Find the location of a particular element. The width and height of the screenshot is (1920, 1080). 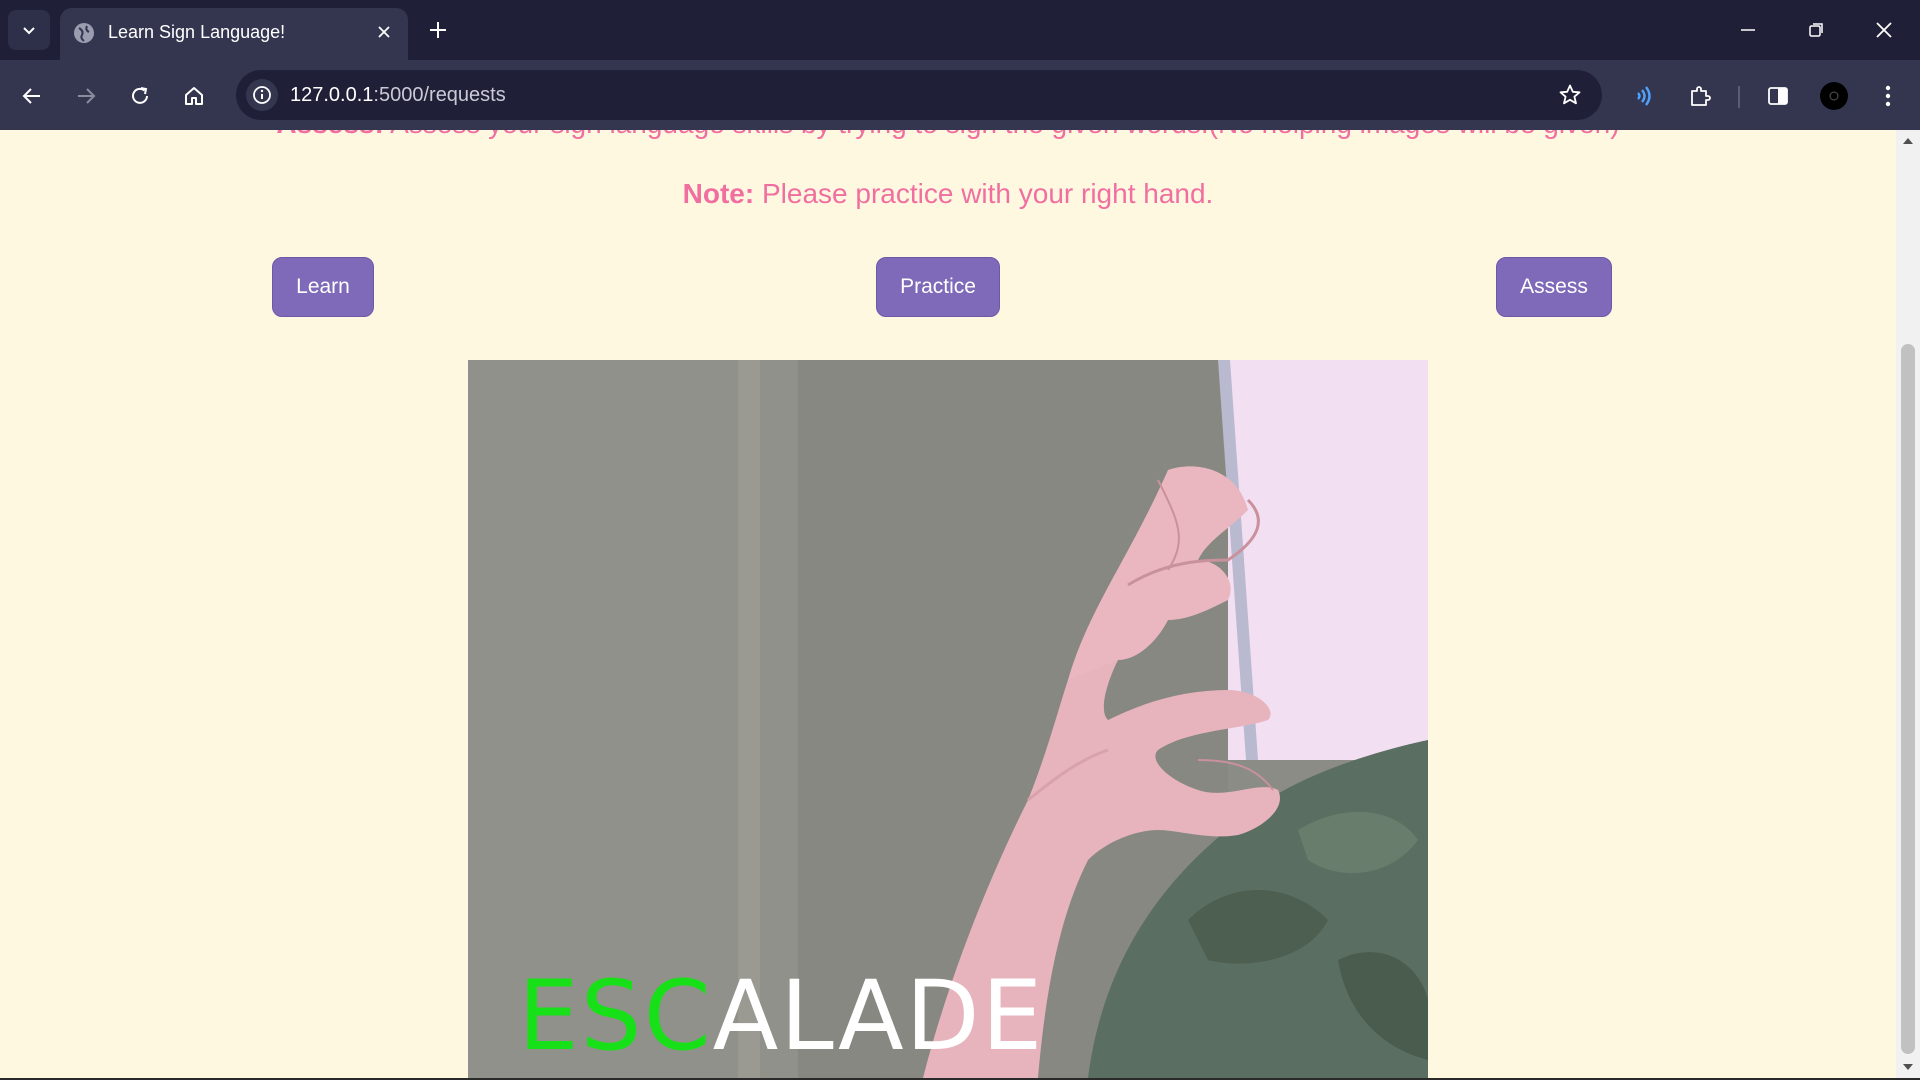

word-remaining-part: ALADE is located at coordinates (878, 1016).